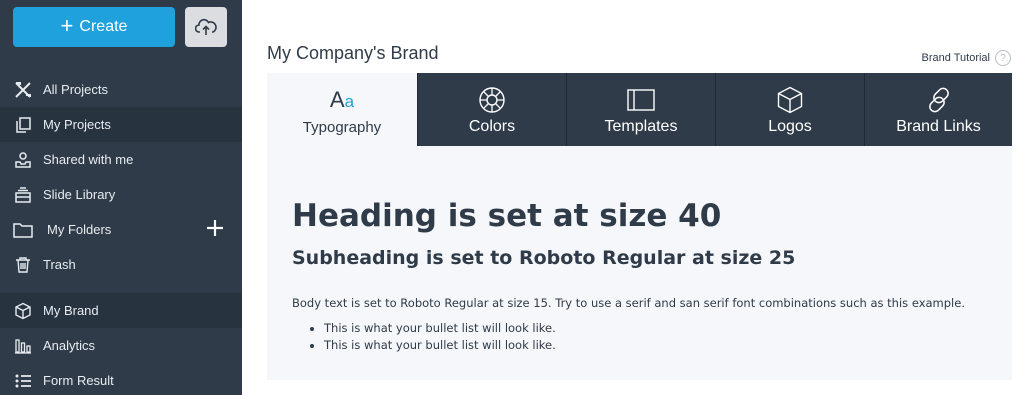 The height and width of the screenshot is (395, 1024). What do you see at coordinates (69, 345) in the screenshot?
I see `sidebar-item-label: Analytics` at bounding box center [69, 345].